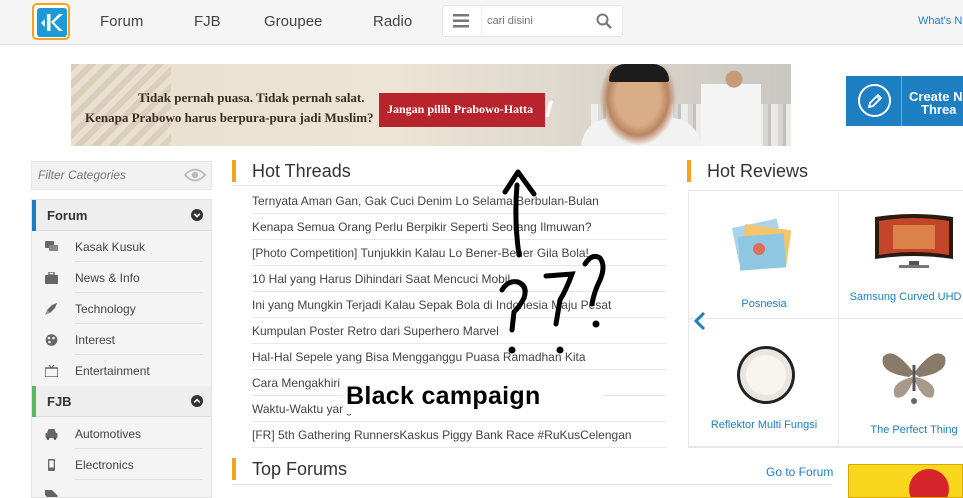  I want to click on annotation-drawing, so click(552, 261).